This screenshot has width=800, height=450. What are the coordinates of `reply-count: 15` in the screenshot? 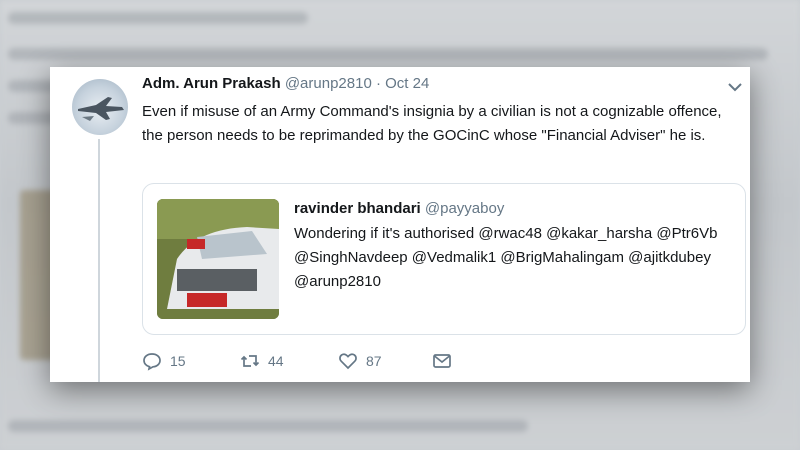 It's located at (178, 361).